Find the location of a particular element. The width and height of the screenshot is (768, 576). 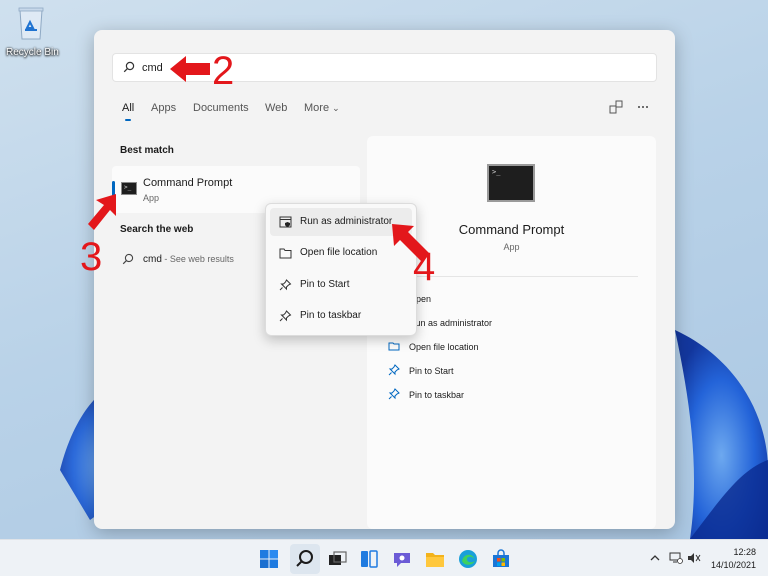

web-search-text: cmd - See web results is located at coordinates (188, 259).